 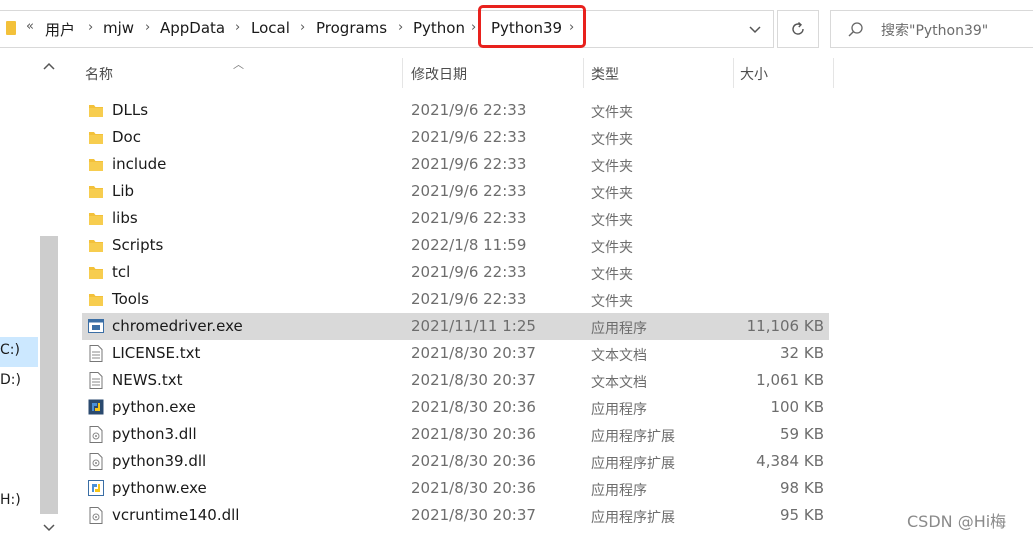 What do you see at coordinates (130, 299) in the screenshot?
I see `file-name: Tools` at bounding box center [130, 299].